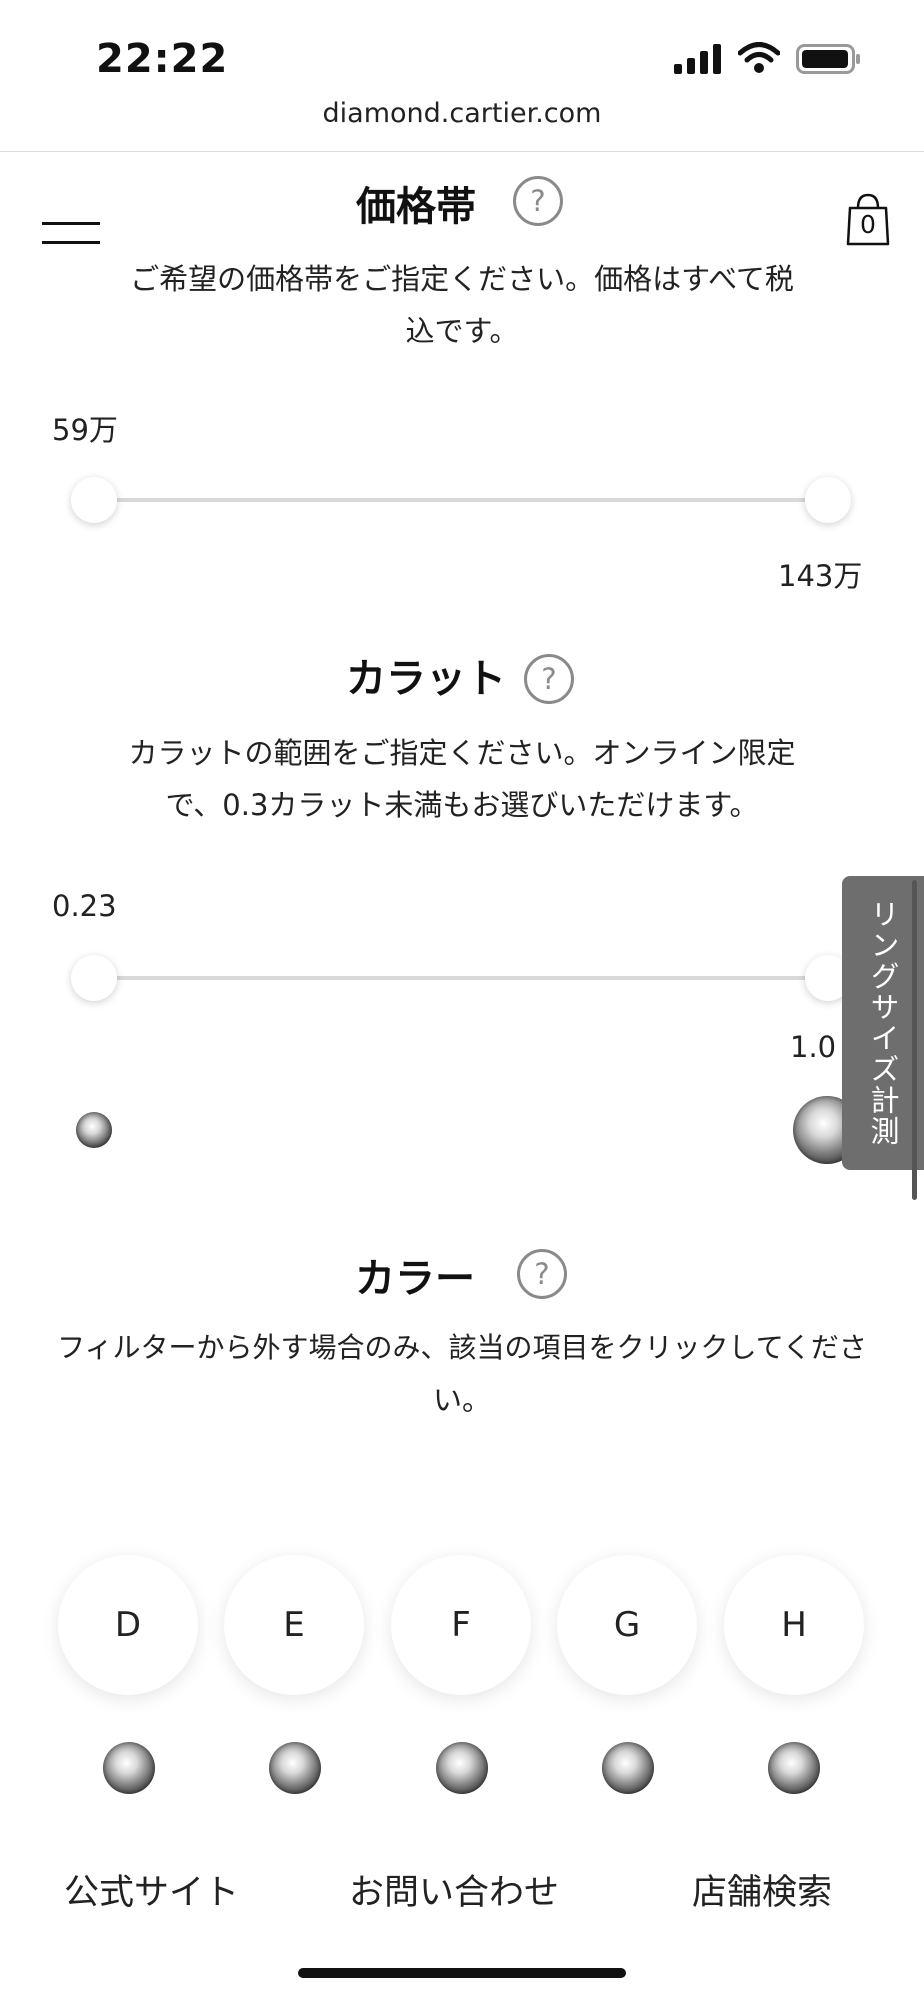  What do you see at coordinates (462, 113) in the screenshot?
I see `address-bar-url: diamond.cartier.com` at bounding box center [462, 113].